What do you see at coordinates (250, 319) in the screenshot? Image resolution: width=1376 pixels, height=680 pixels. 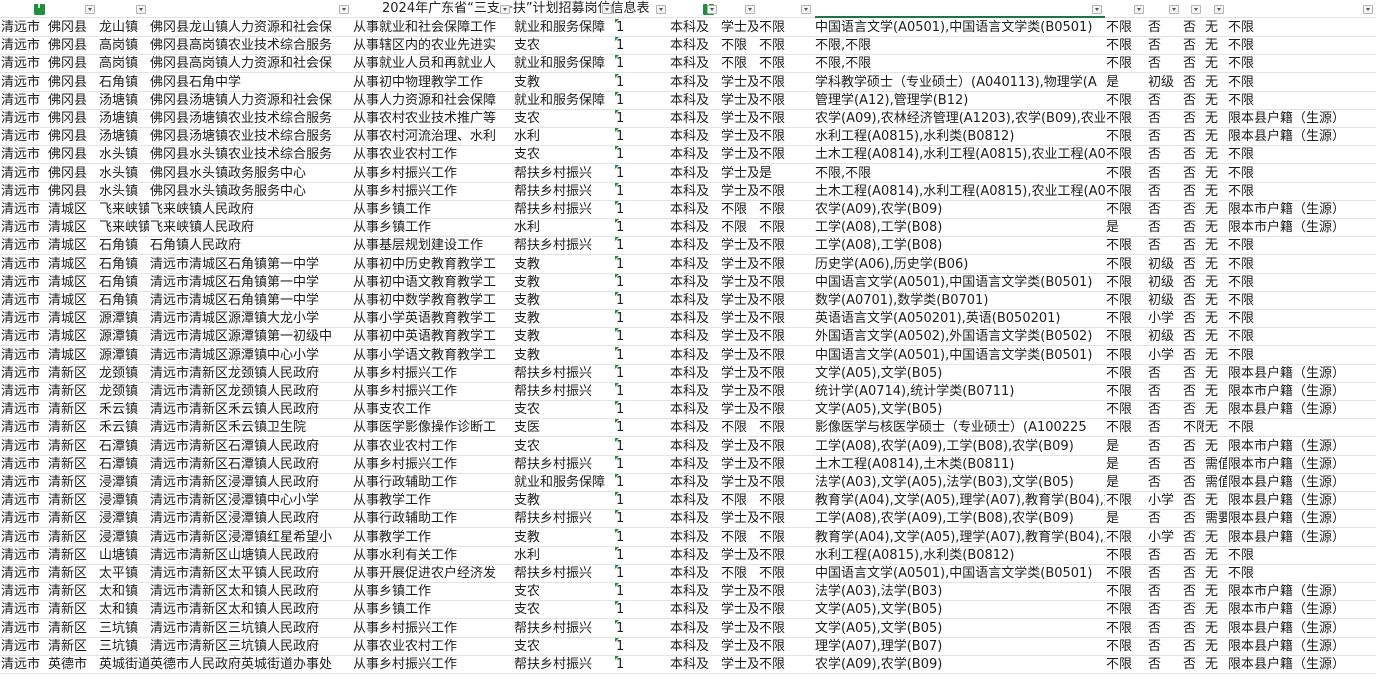 I see `table-cell: 清远市清城区源潭镇大龙小学` at bounding box center [250, 319].